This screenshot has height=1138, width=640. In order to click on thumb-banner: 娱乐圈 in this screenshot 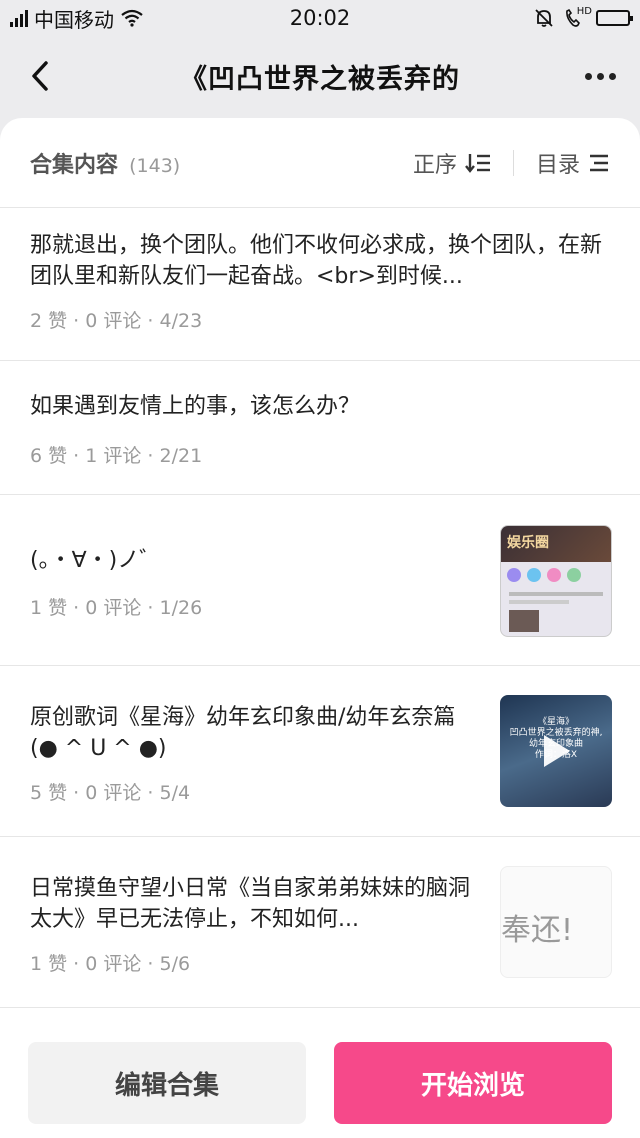, I will do `click(556, 544)`.